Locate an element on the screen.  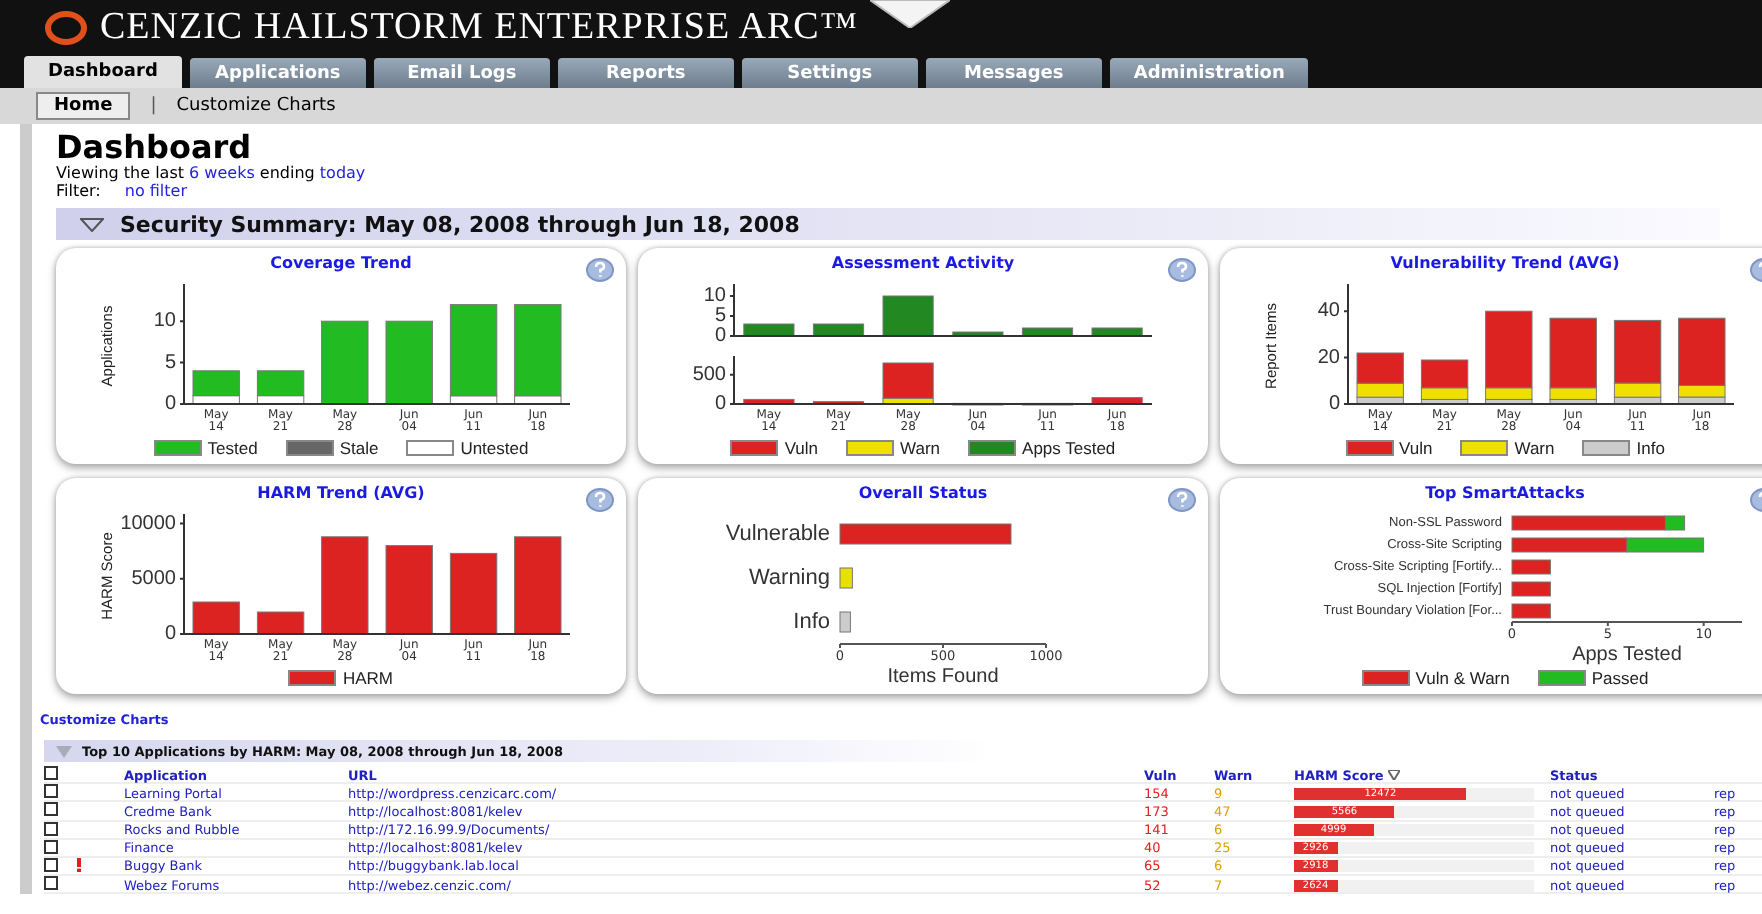
legend-label: Apps Tested is located at coordinates (1069, 447).